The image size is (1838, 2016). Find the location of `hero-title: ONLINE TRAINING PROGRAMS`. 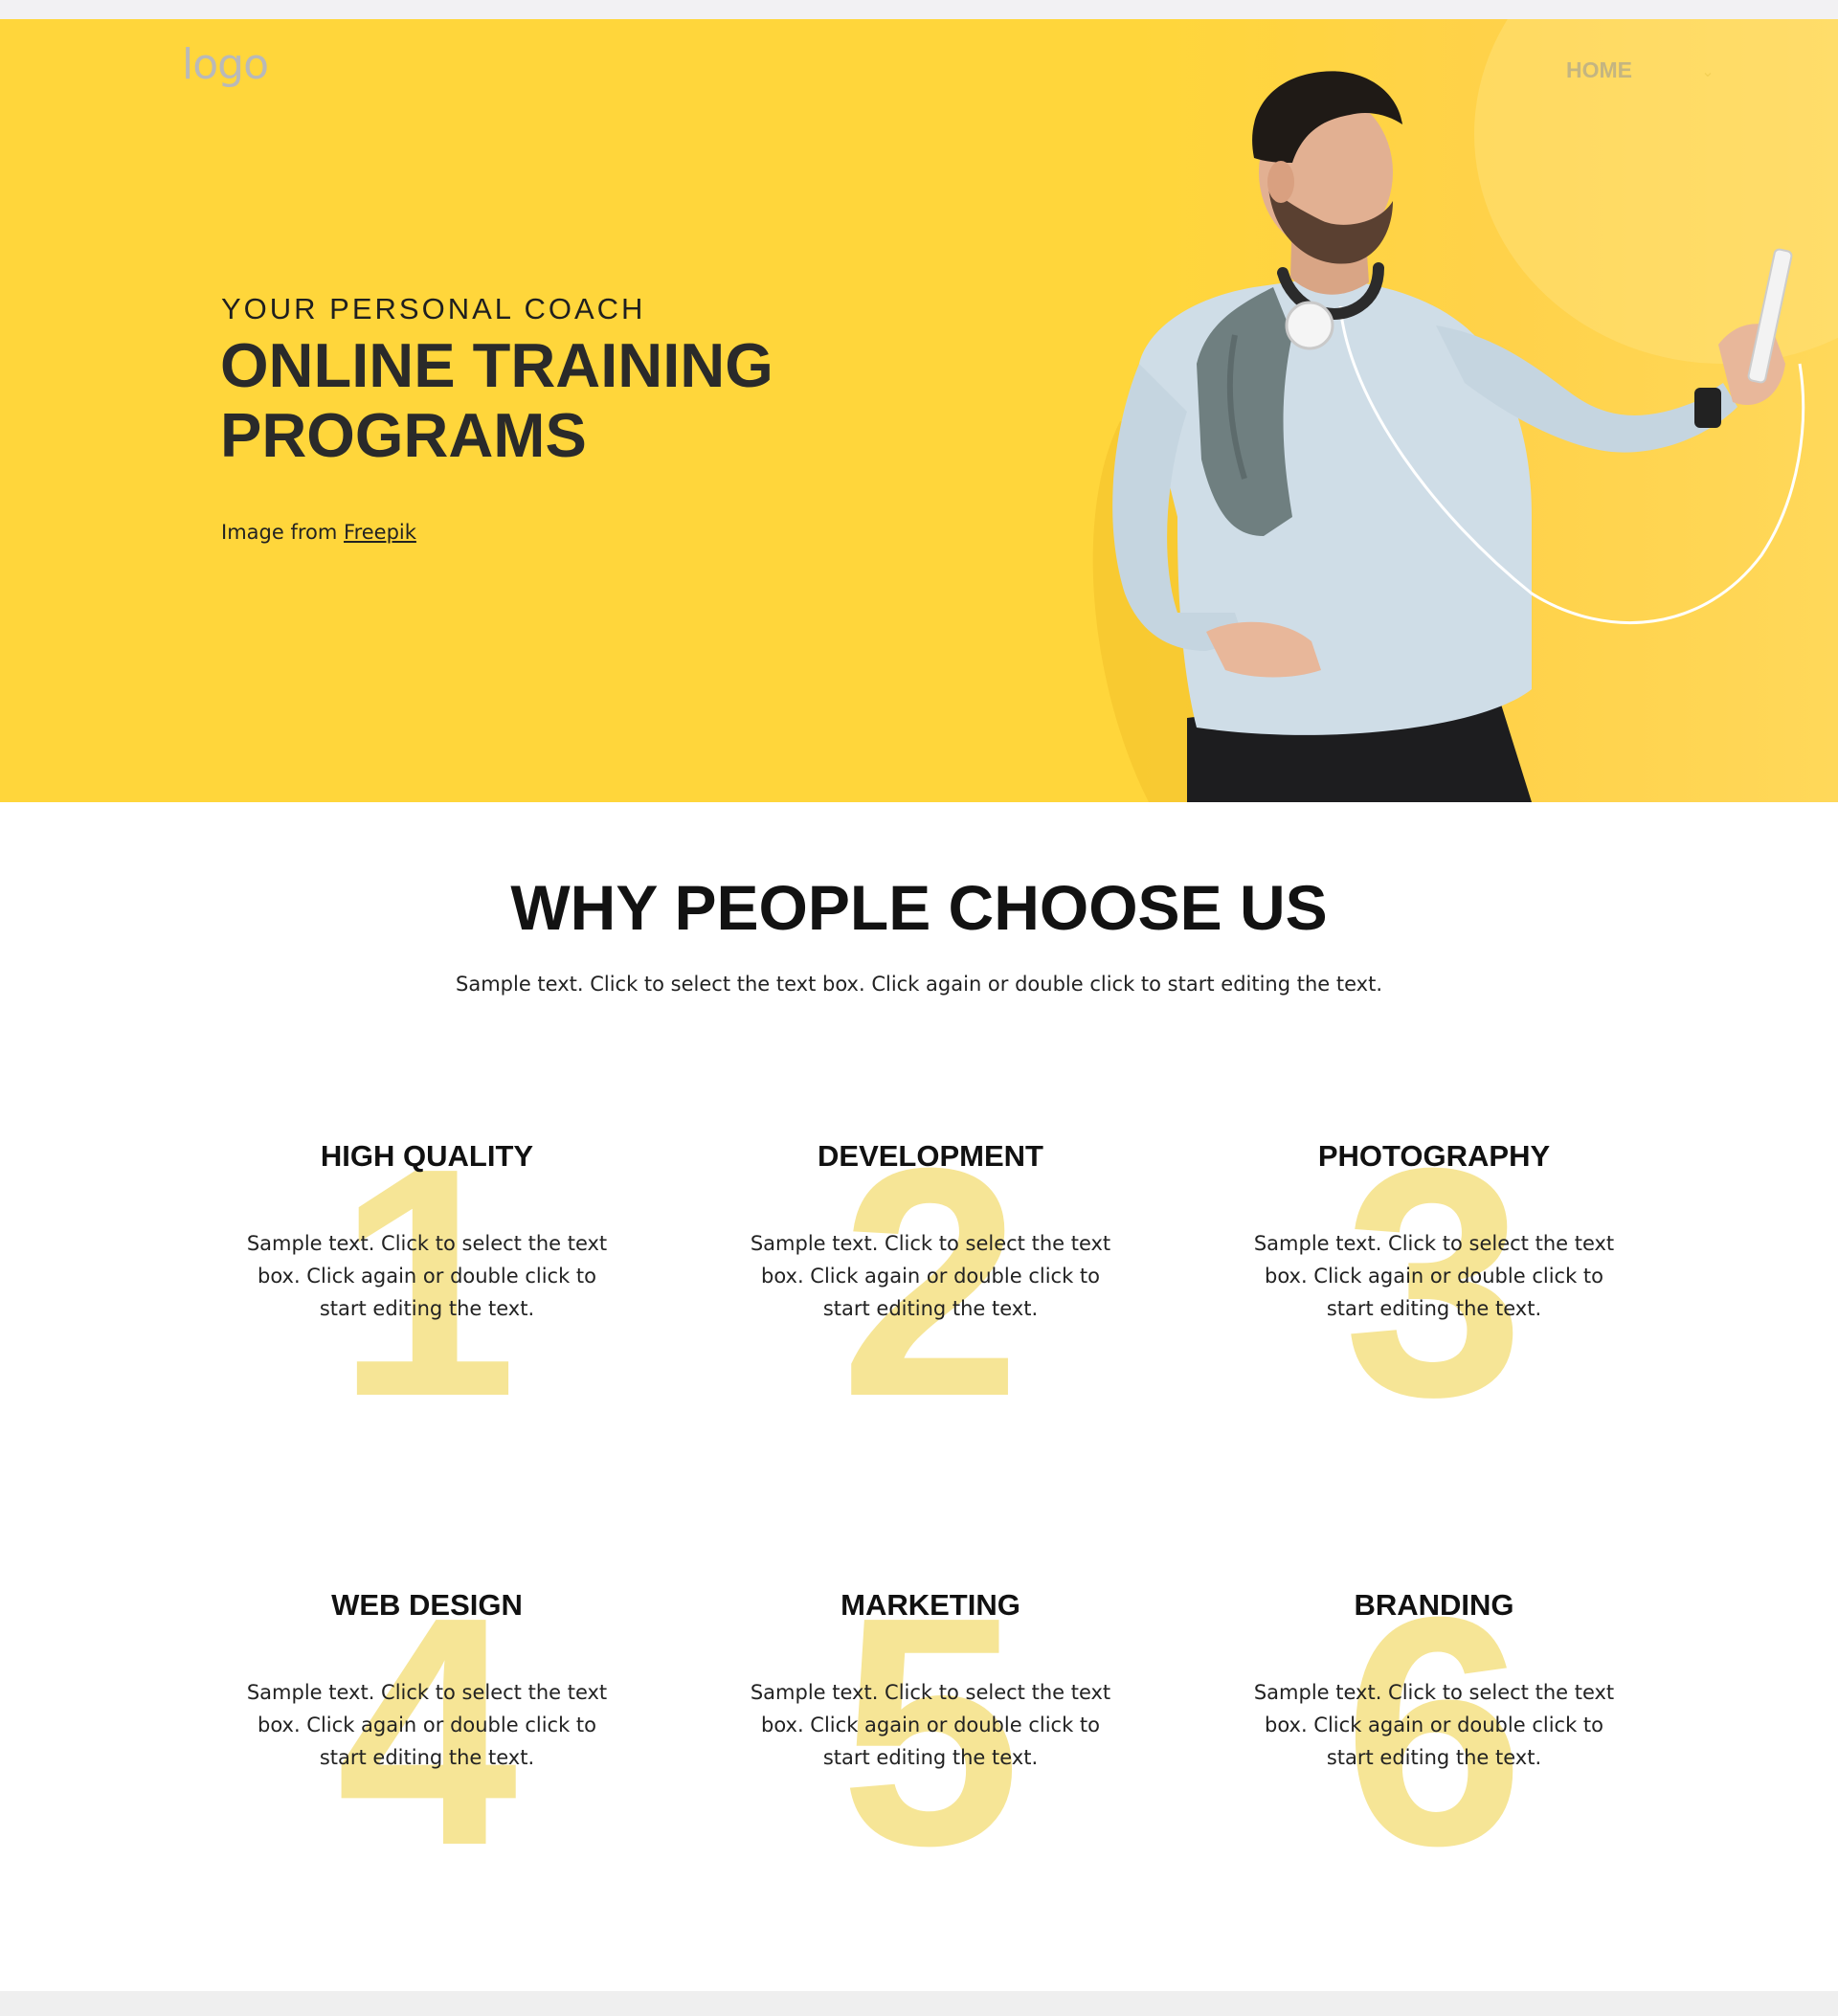

hero-title: ONLINE TRAINING PROGRAMS is located at coordinates (496, 400).